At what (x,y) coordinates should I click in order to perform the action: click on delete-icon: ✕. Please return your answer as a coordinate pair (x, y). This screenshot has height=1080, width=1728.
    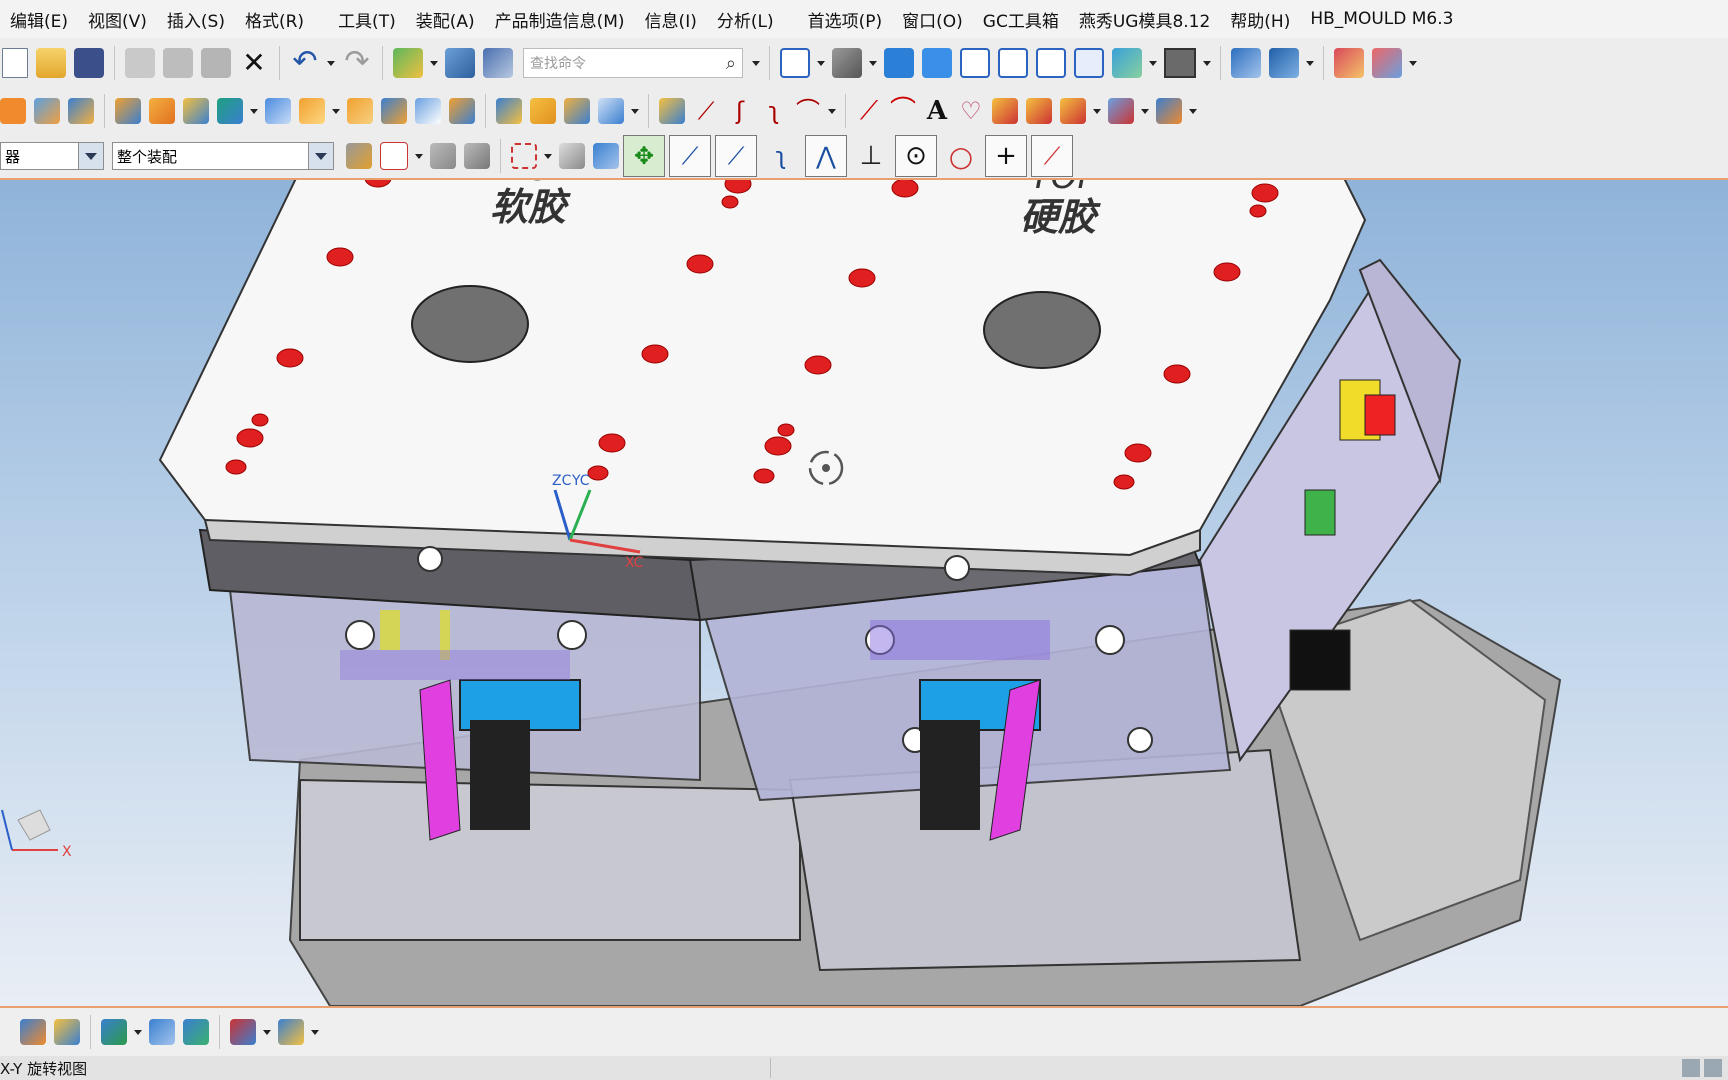
    Looking at the image, I should click on (254, 63).